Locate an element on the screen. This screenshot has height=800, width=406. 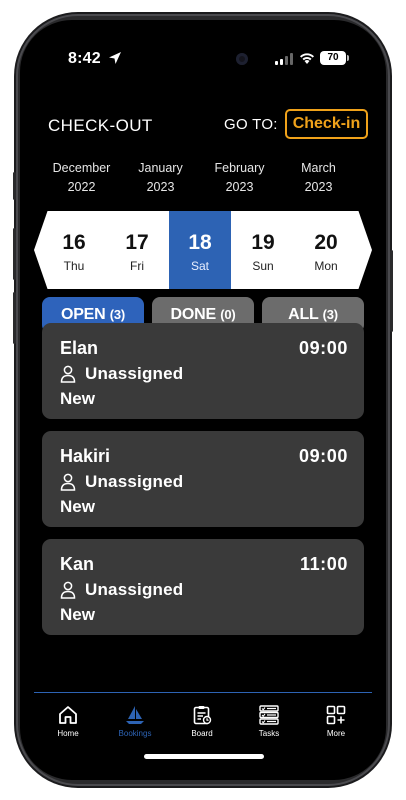
day-number: 16 is located at coordinates (74, 242).